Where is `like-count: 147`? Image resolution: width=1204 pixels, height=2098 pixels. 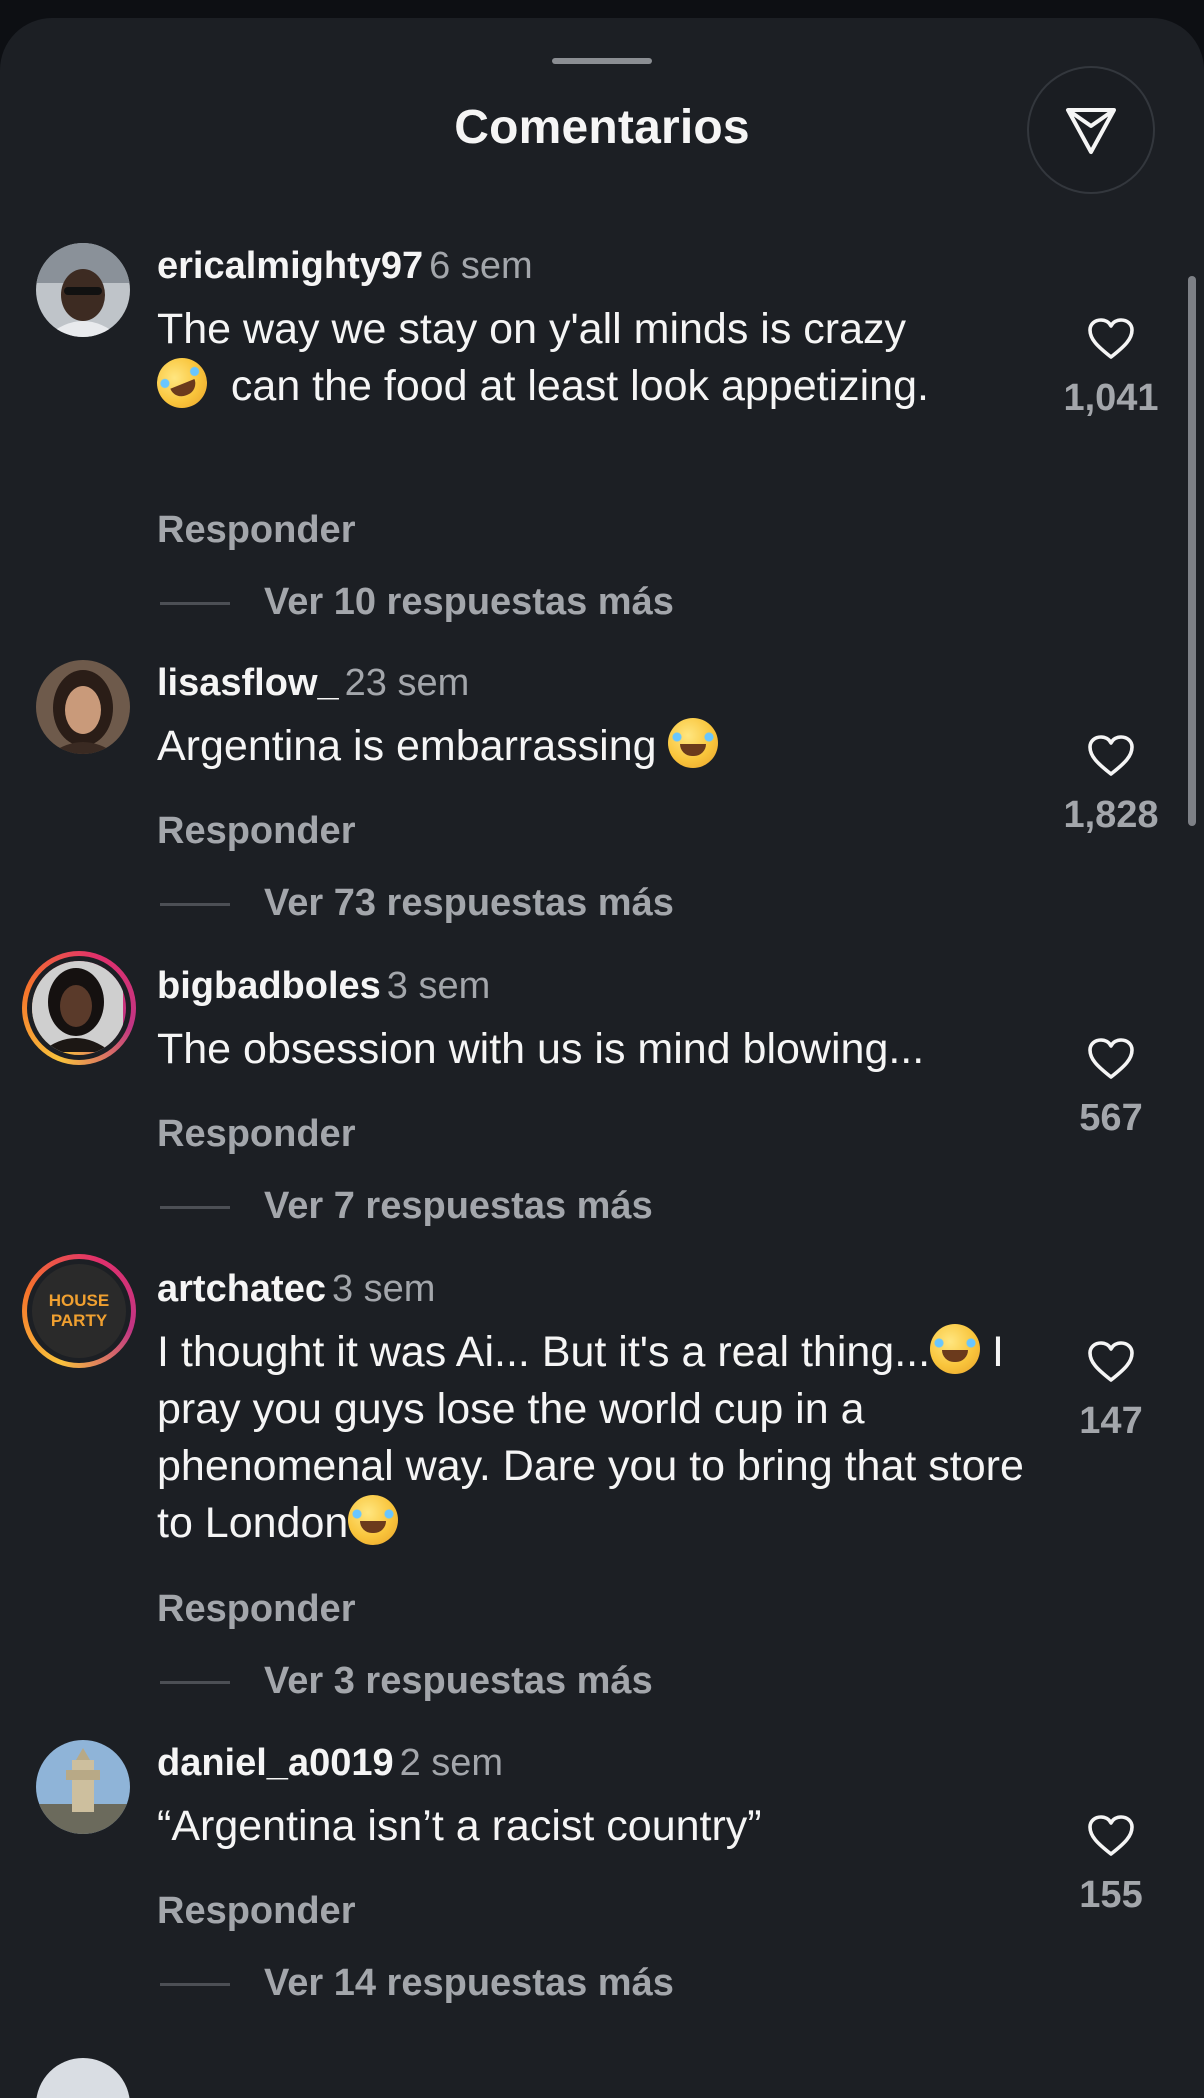 like-count: 147 is located at coordinates (1111, 1421).